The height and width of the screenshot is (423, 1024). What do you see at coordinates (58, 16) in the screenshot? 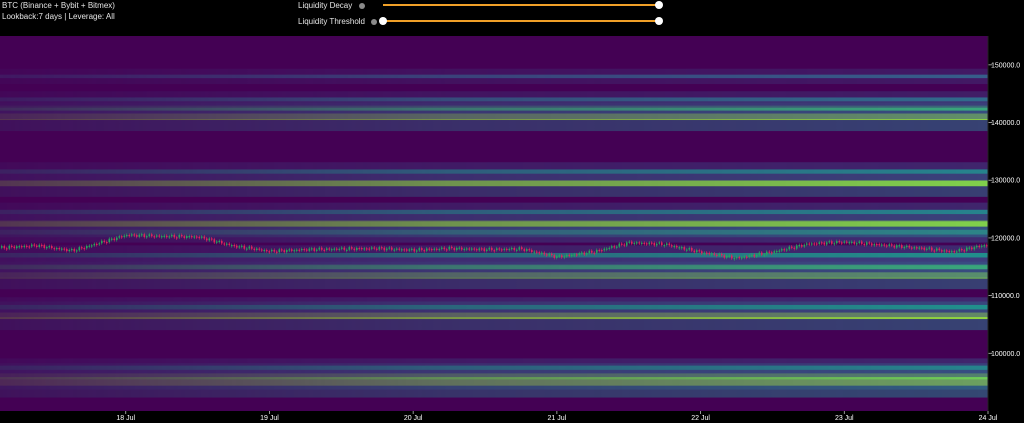
I see `chart-subtitle: Lookback:7 days | Leverage: All` at bounding box center [58, 16].